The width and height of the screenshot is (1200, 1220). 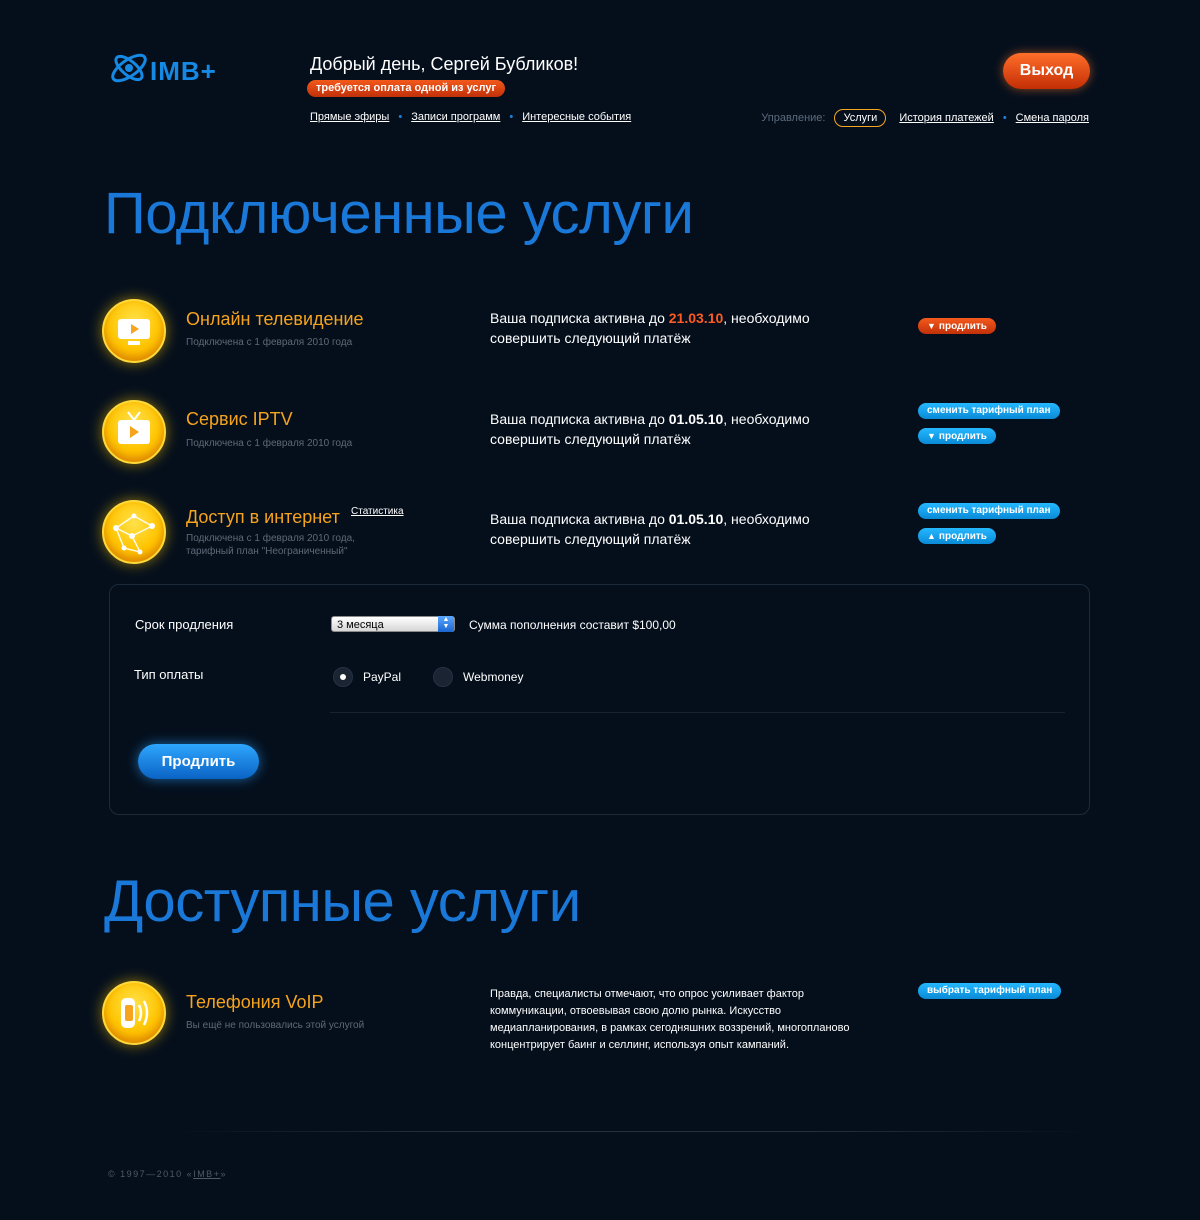 What do you see at coordinates (255, 1002) in the screenshot?
I see `service-title-voip: Телефония VoIP` at bounding box center [255, 1002].